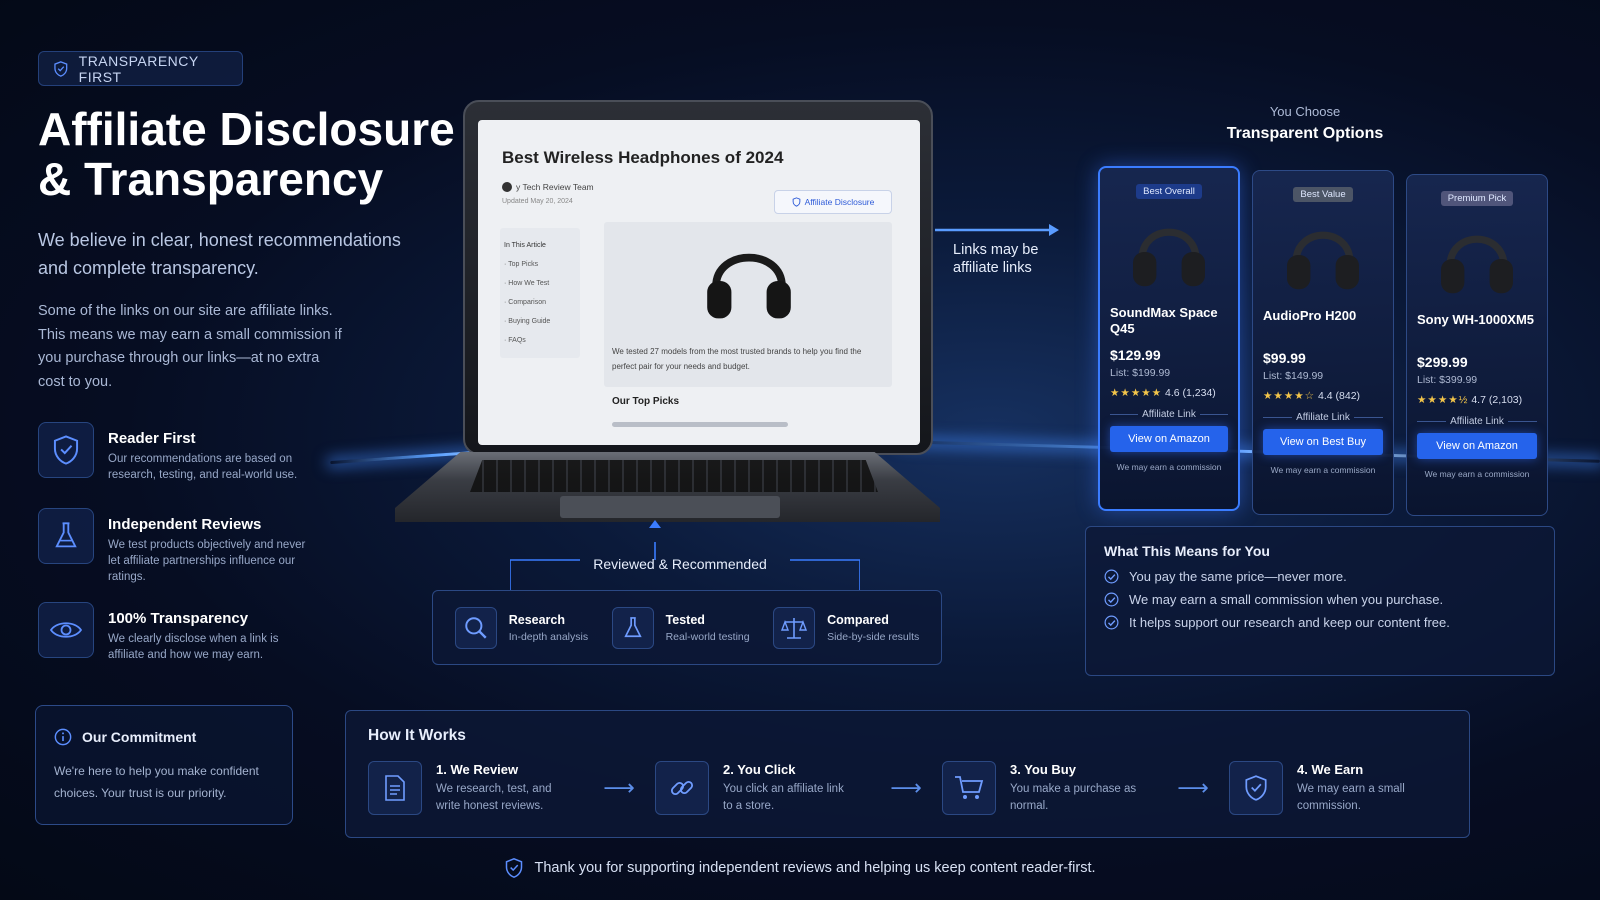  I want to click on laptop-keyboard, so click(674, 476).